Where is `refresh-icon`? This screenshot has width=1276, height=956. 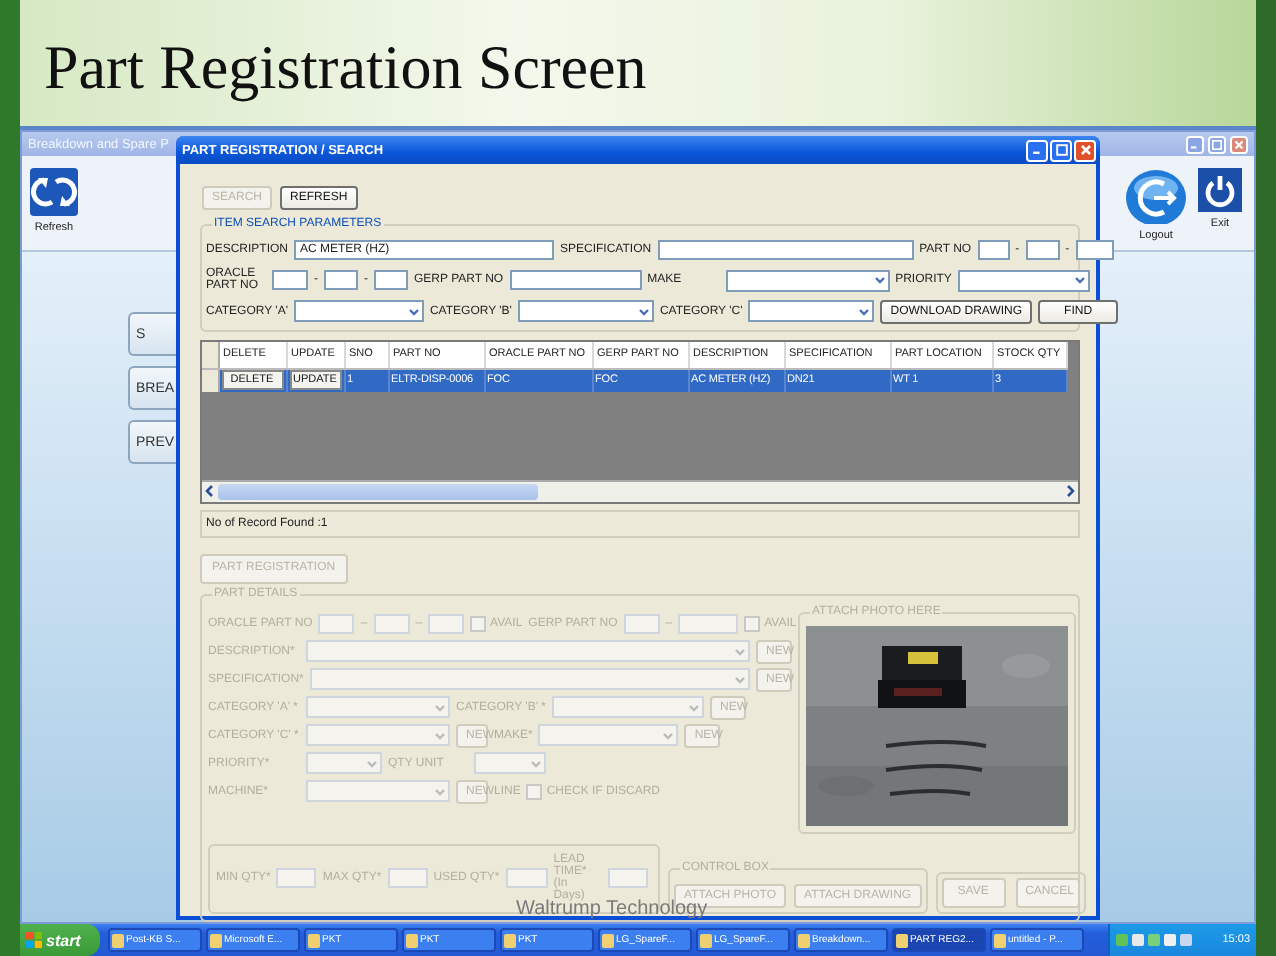 refresh-icon is located at coordinates (54, 192).